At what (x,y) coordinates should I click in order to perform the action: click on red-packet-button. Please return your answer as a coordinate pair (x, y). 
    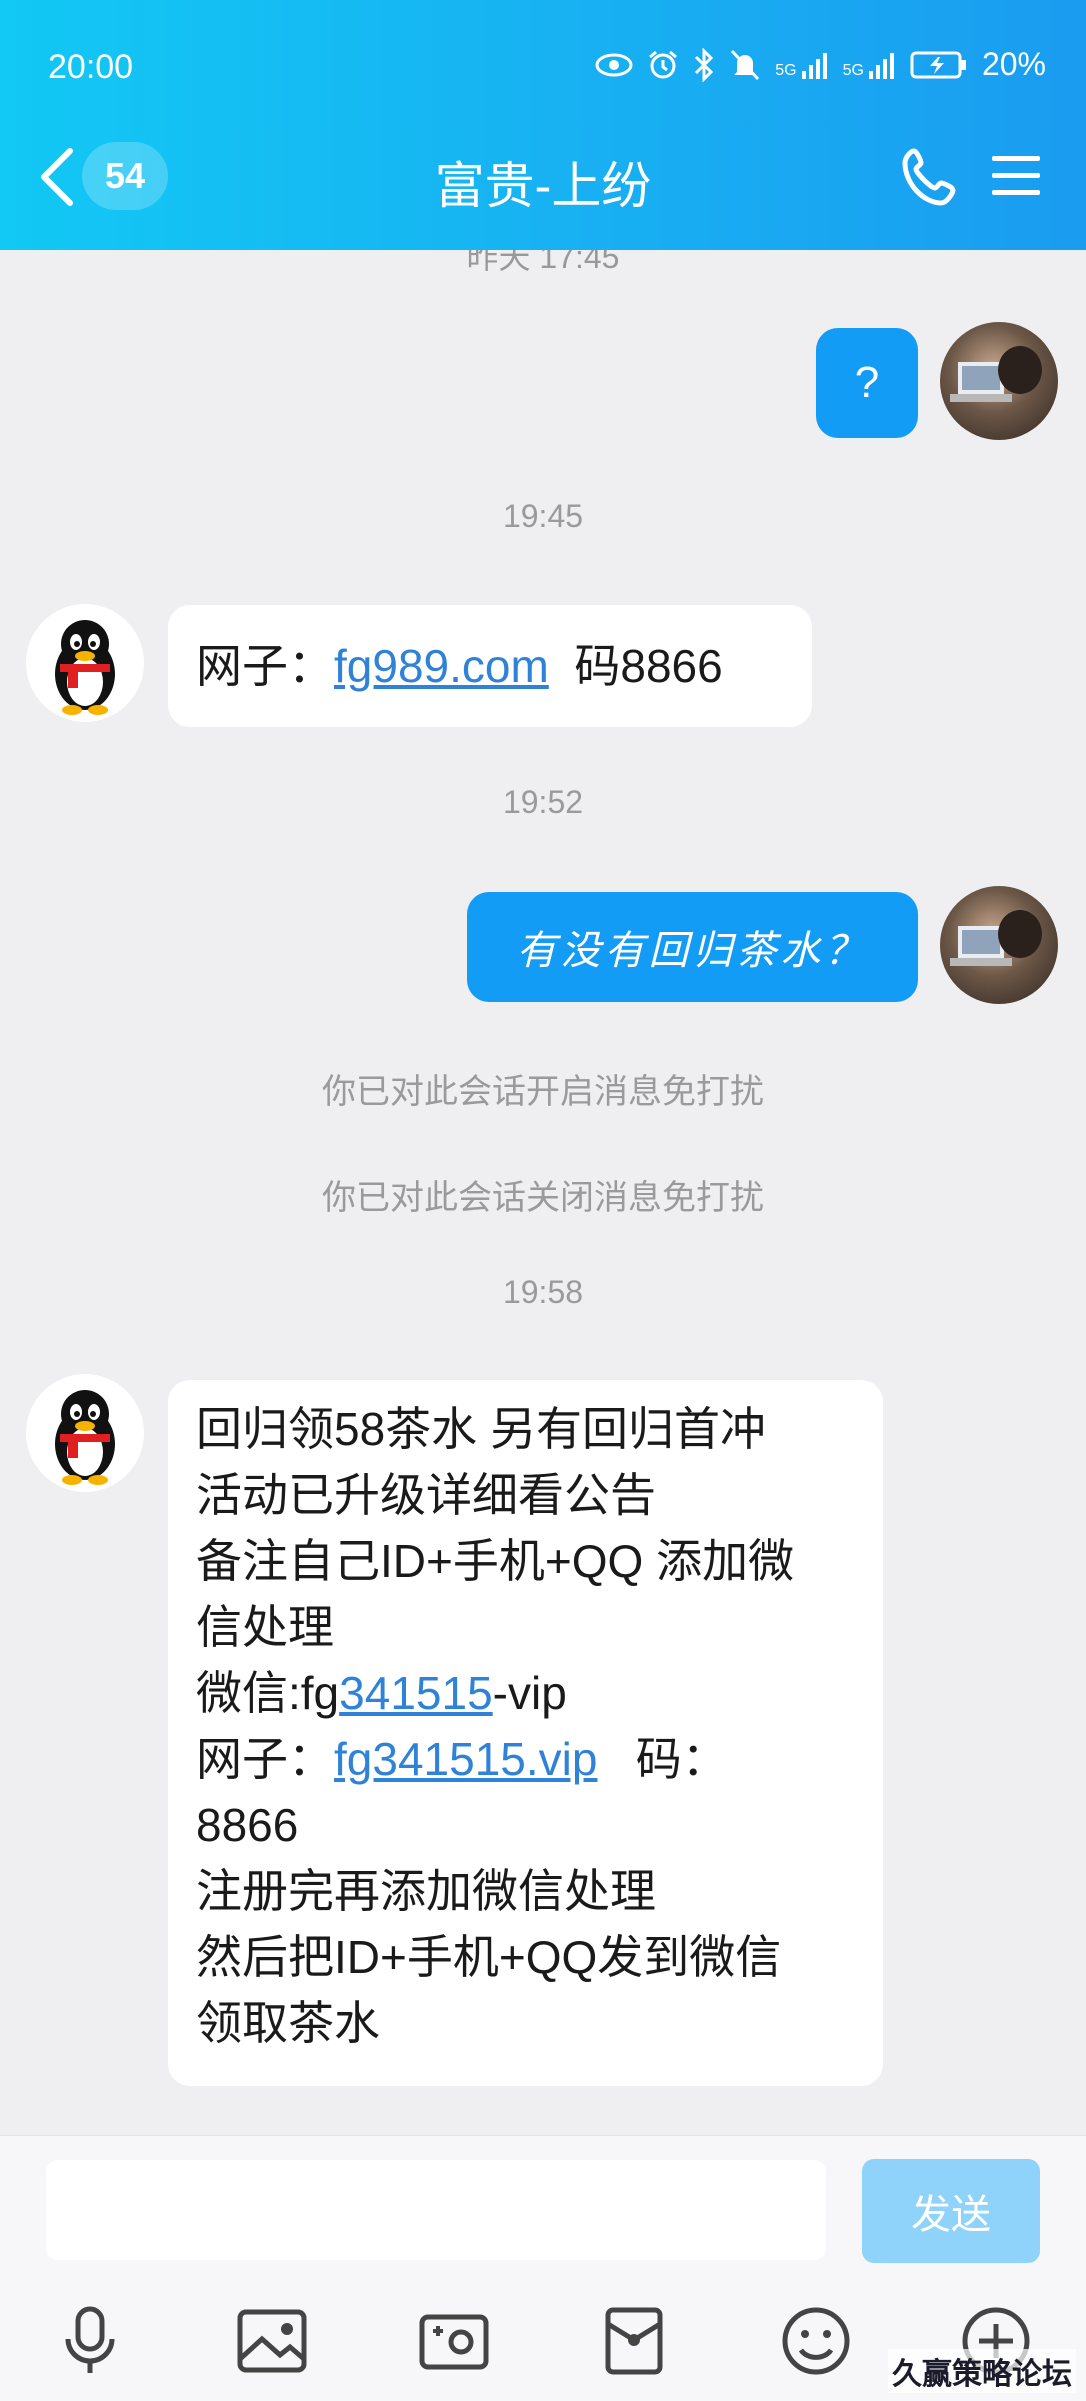
    Looking at the image, I should click on (634, 2341).